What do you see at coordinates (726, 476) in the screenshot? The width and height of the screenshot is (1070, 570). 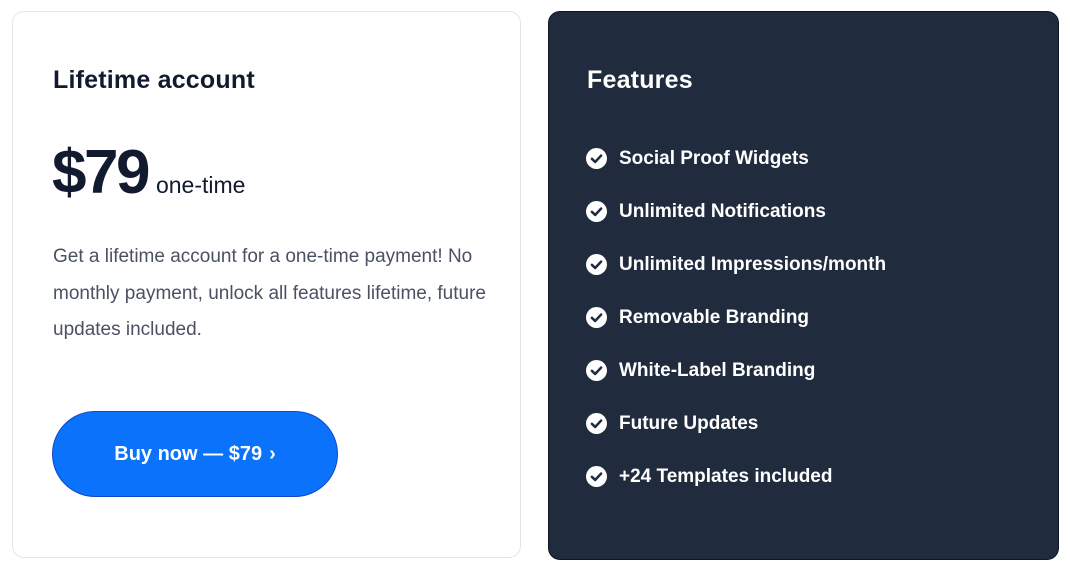 I see `feature-label: +24 Templates included` at bounding box center [726, 476].